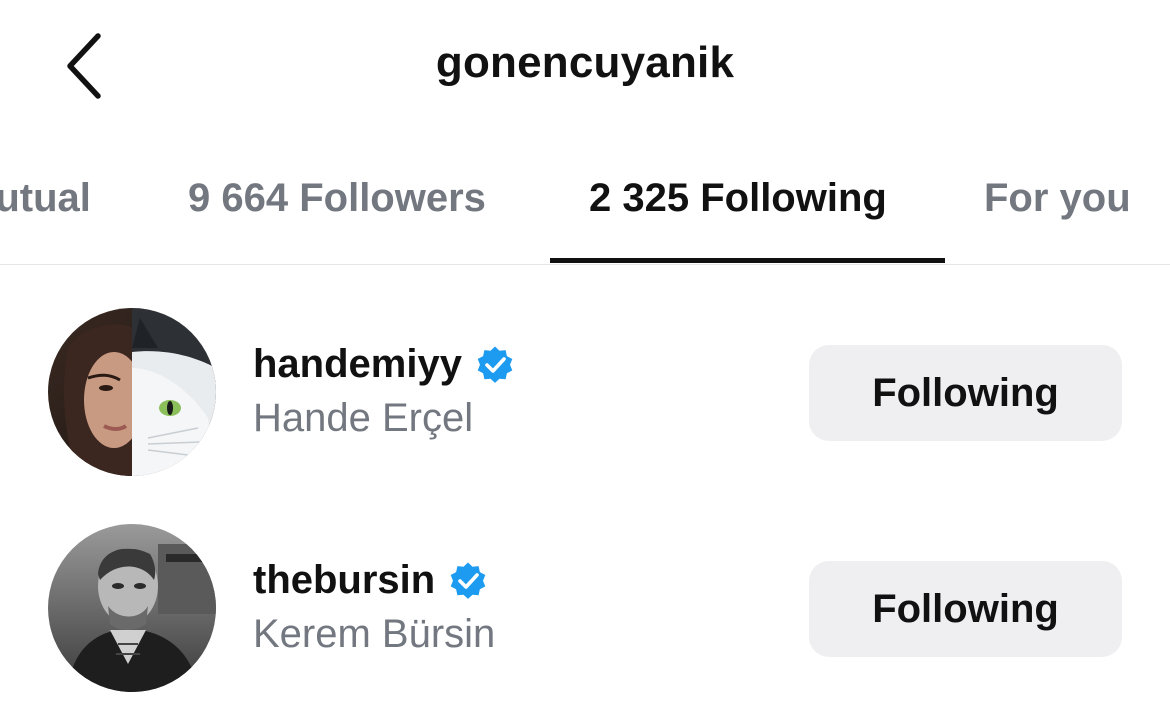 This screenshot has width=1170, height=719. What do you see at coordinates (45, 198) in the screenshot?
I see `tab-mutual: Mutual` at bounding box center [45, 198].